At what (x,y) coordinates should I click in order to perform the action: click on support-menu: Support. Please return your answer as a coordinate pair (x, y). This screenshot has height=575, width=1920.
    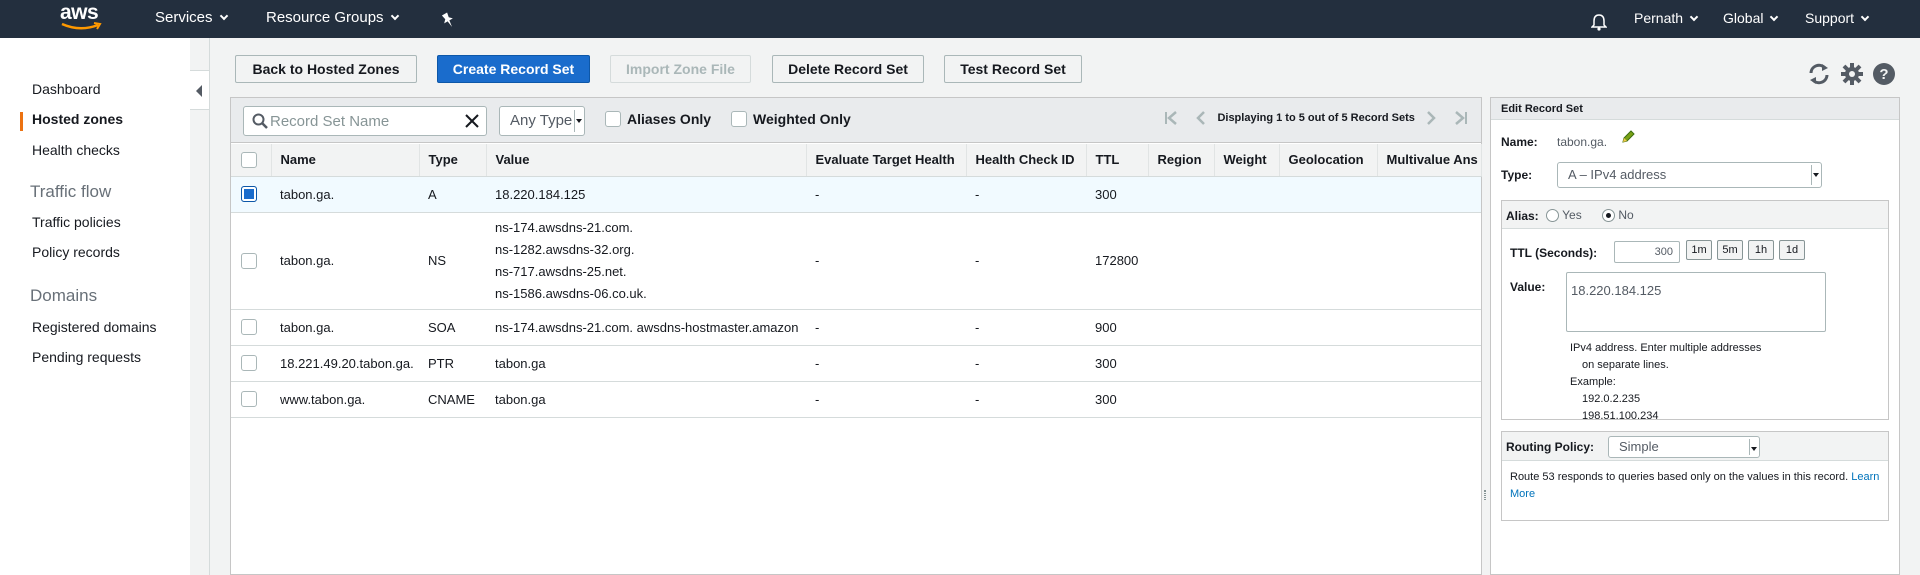
    Looking at the image, I should click on (1837, 19).